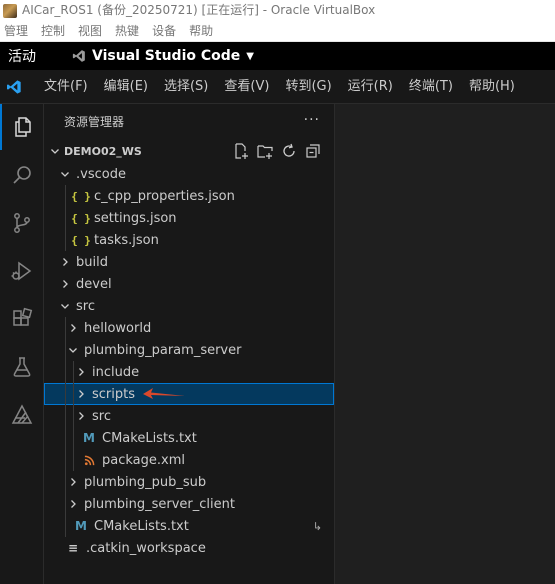 Image resolution: width=555 pixels, height=584 pixels. What do you see at coordinates (126, 87) in the screenshot?
I see `menu-edit: 编辑(E)` at bounding box center [126, 87].